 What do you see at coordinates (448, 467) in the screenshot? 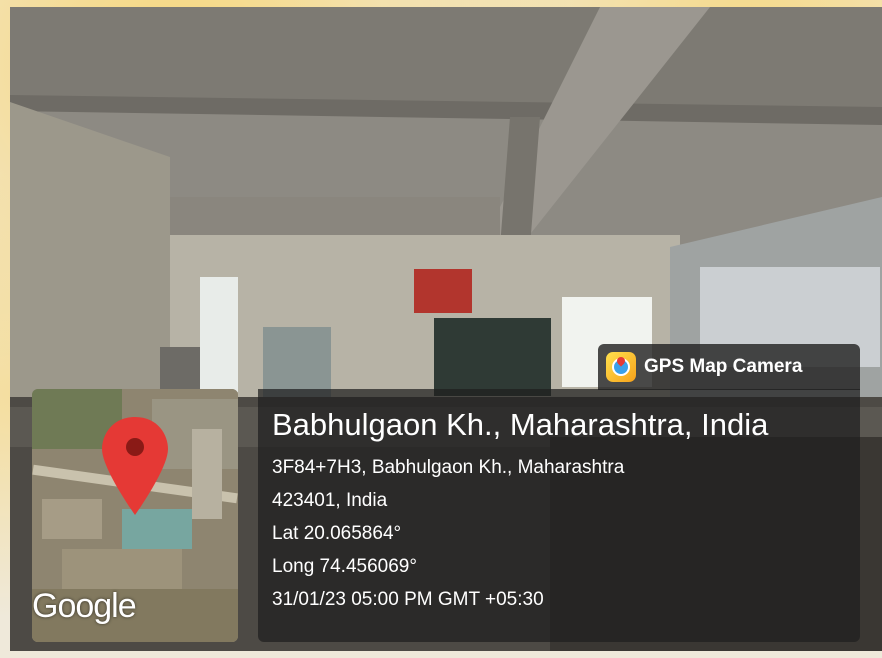
I see `address-line-1: 3F84+7H3, Babhulgaon Kh., Maharashtra` at bounding box center [448, 467].